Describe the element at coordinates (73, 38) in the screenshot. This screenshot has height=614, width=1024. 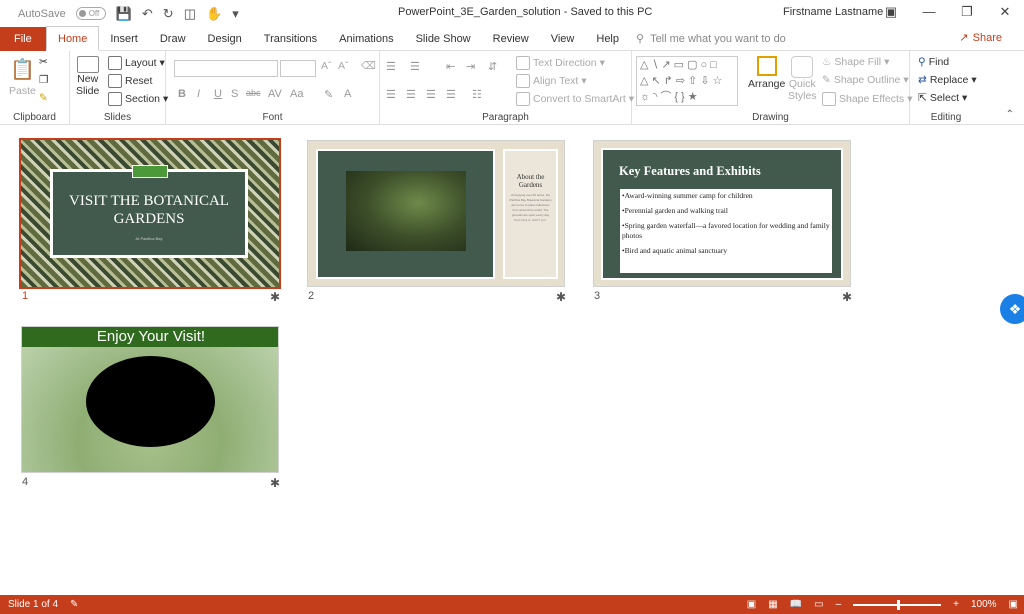
I see `tab-home: Home` at that location.